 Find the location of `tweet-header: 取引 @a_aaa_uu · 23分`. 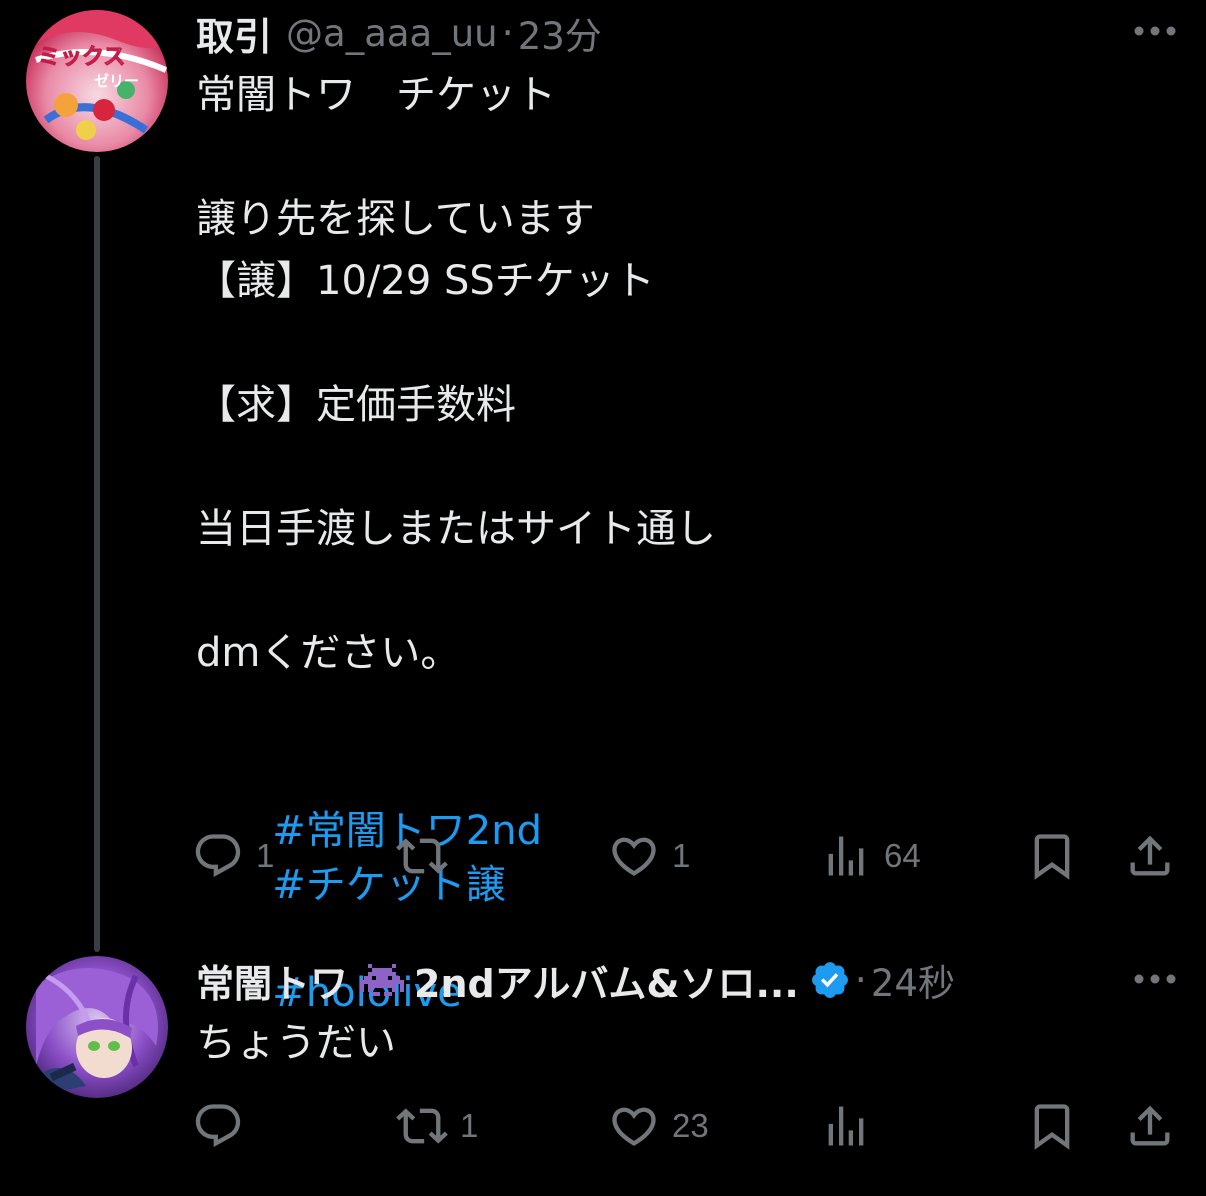

tweet-header: 取引 @a_aaa_uu · 23分 is located at coordinates (399, 33).